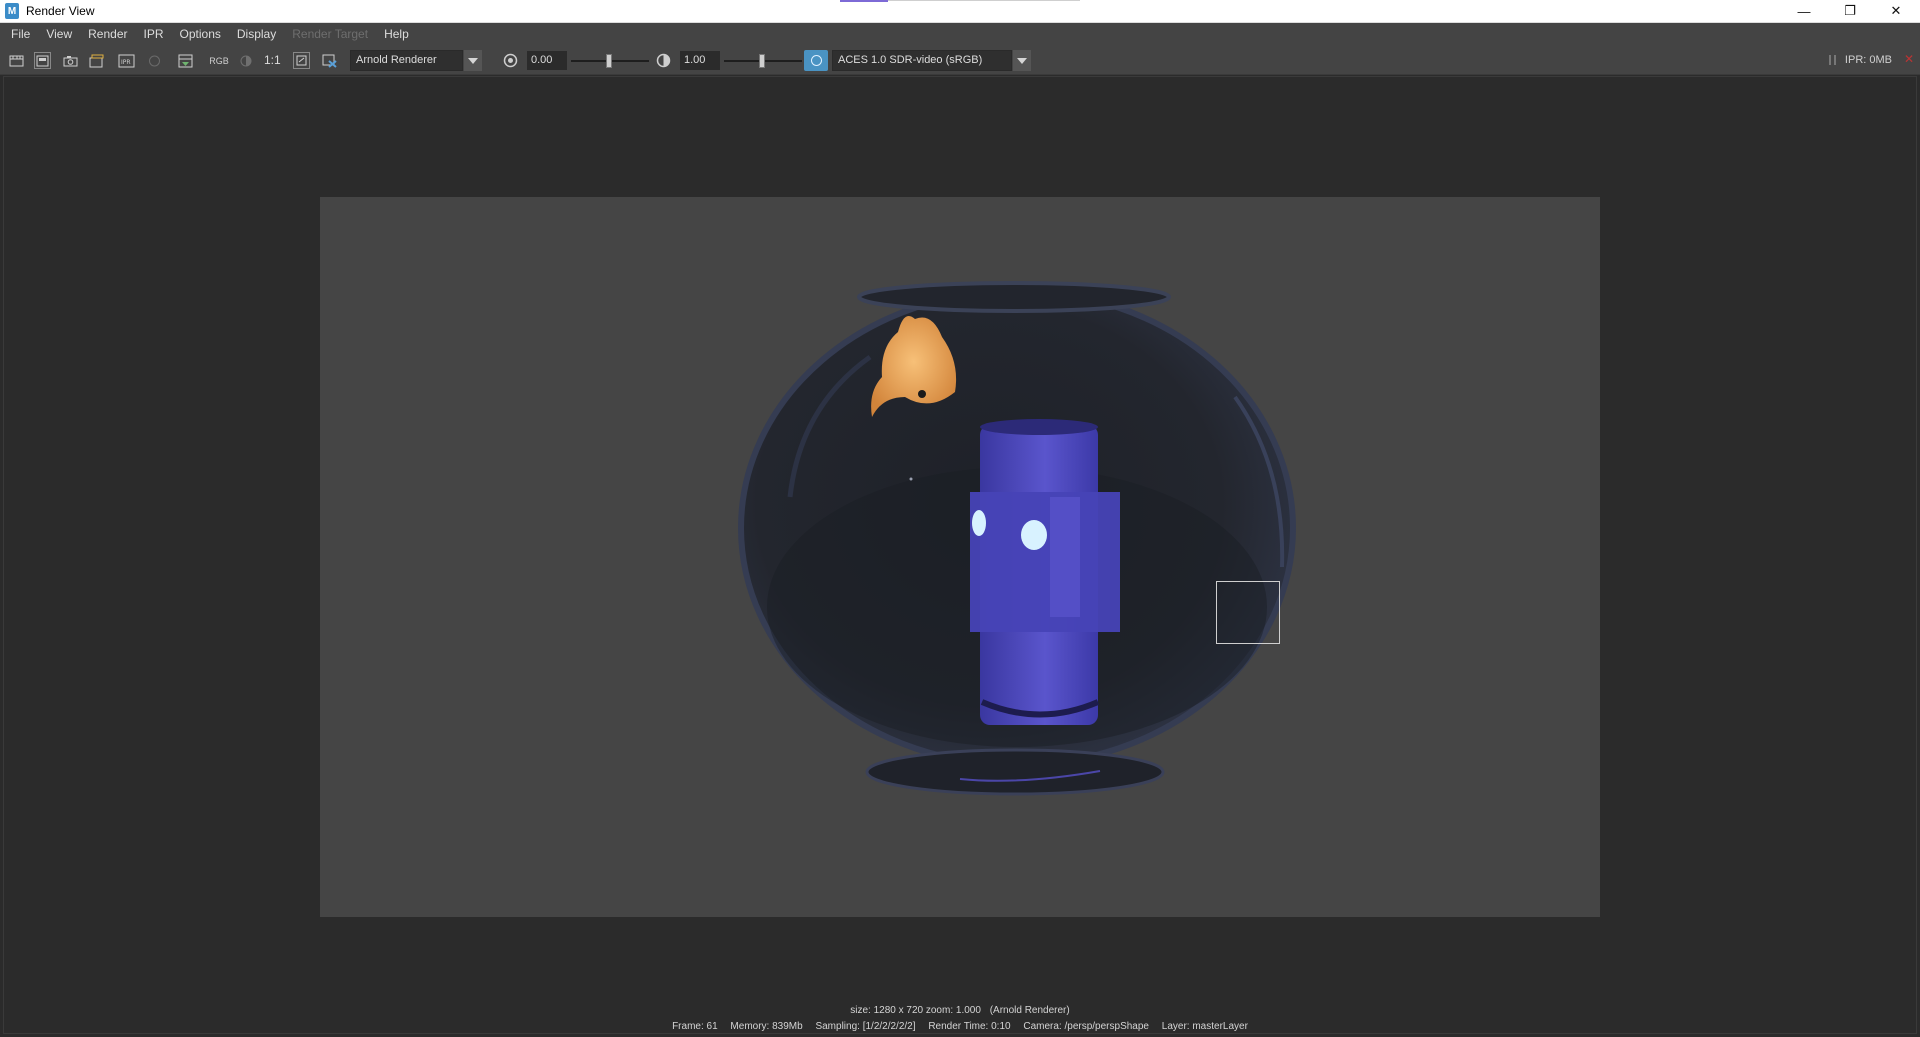 This screenshot has height=1037, width=1920. What do you see at coordinates (922, 60) in the screenshot?
I see `view-transform-dropdown: ACES 1.0 SDR-video (sRGB)` at bounding box center [922, 60].